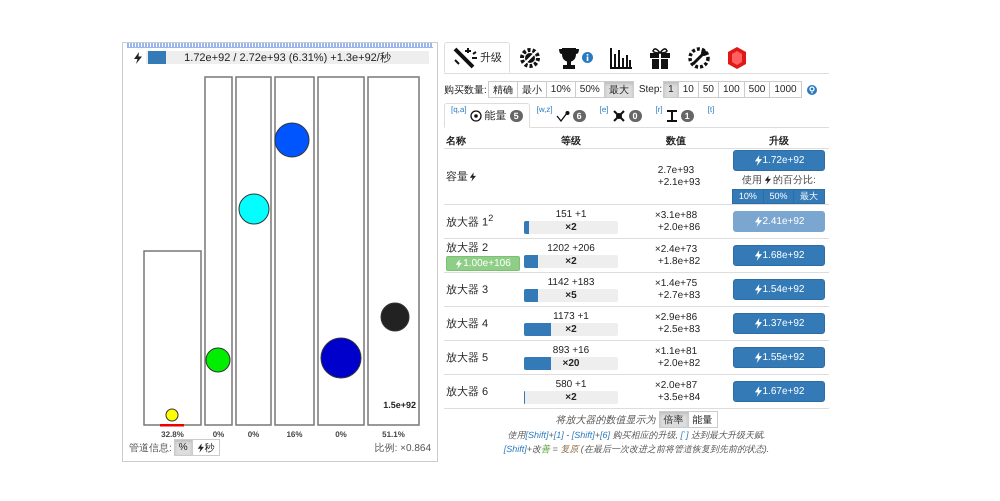 The height and width of the screenshot is (501, 1000). What do you see at coordinates (779, 391) in the screenshot?
I see `upgrade-button: 1.67e+92` at bounding box center [779, 391].